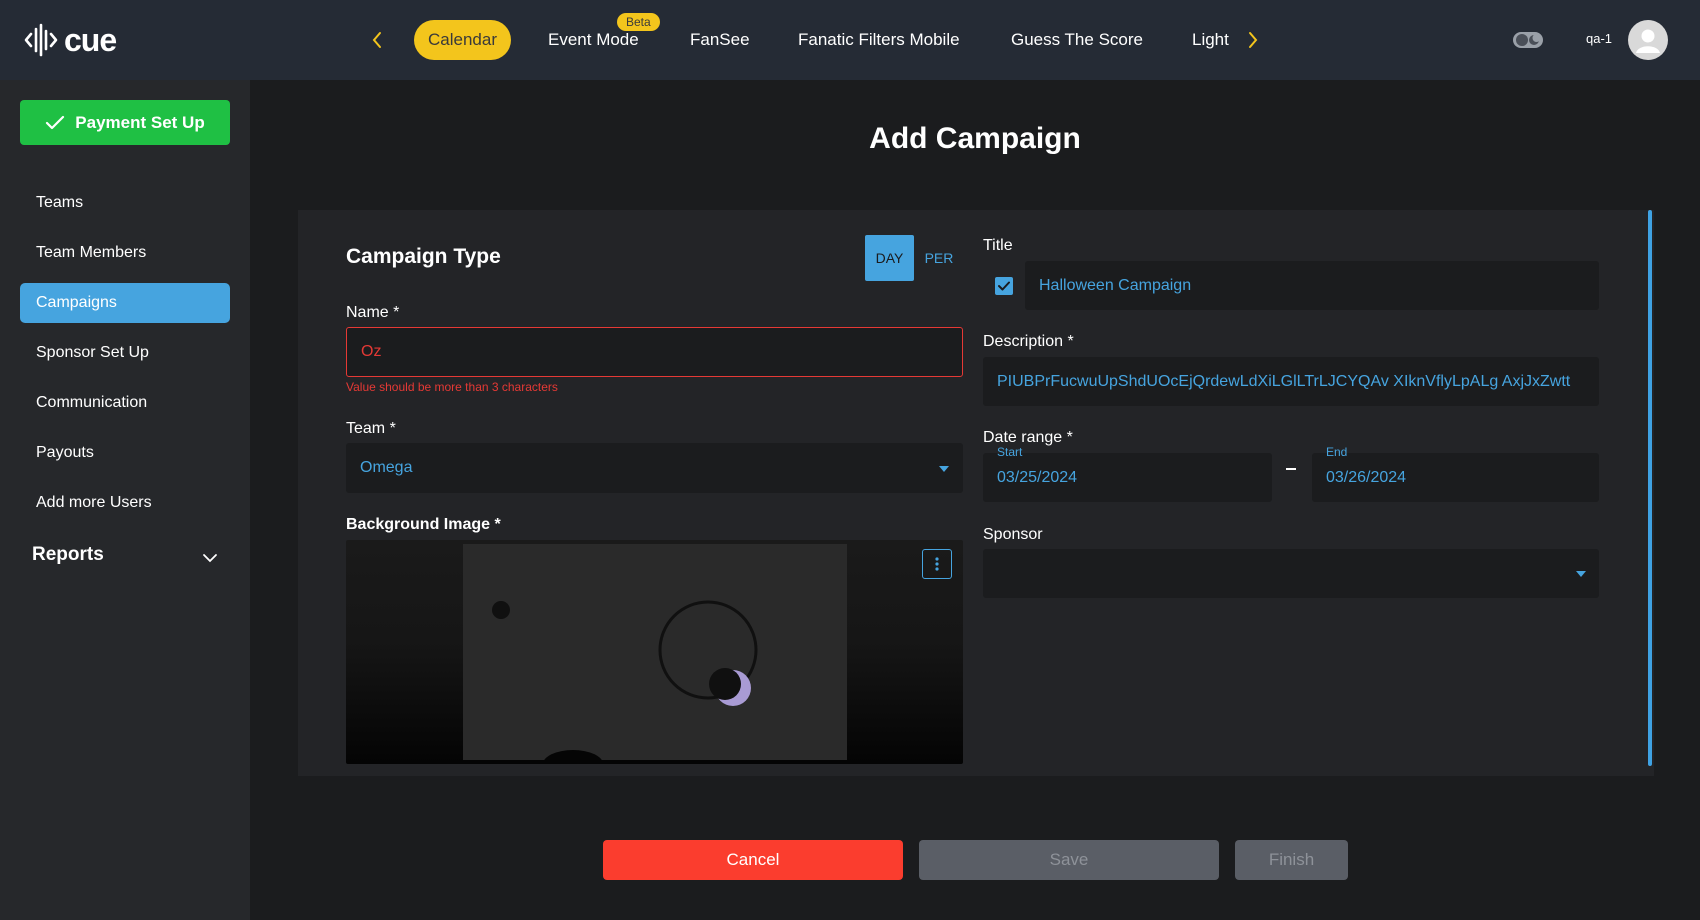 This screenshot has width=1700, height=920. I want to click on sidebar-item-sponsor-set-up: Sponsor Set Up, so click(125, 353).